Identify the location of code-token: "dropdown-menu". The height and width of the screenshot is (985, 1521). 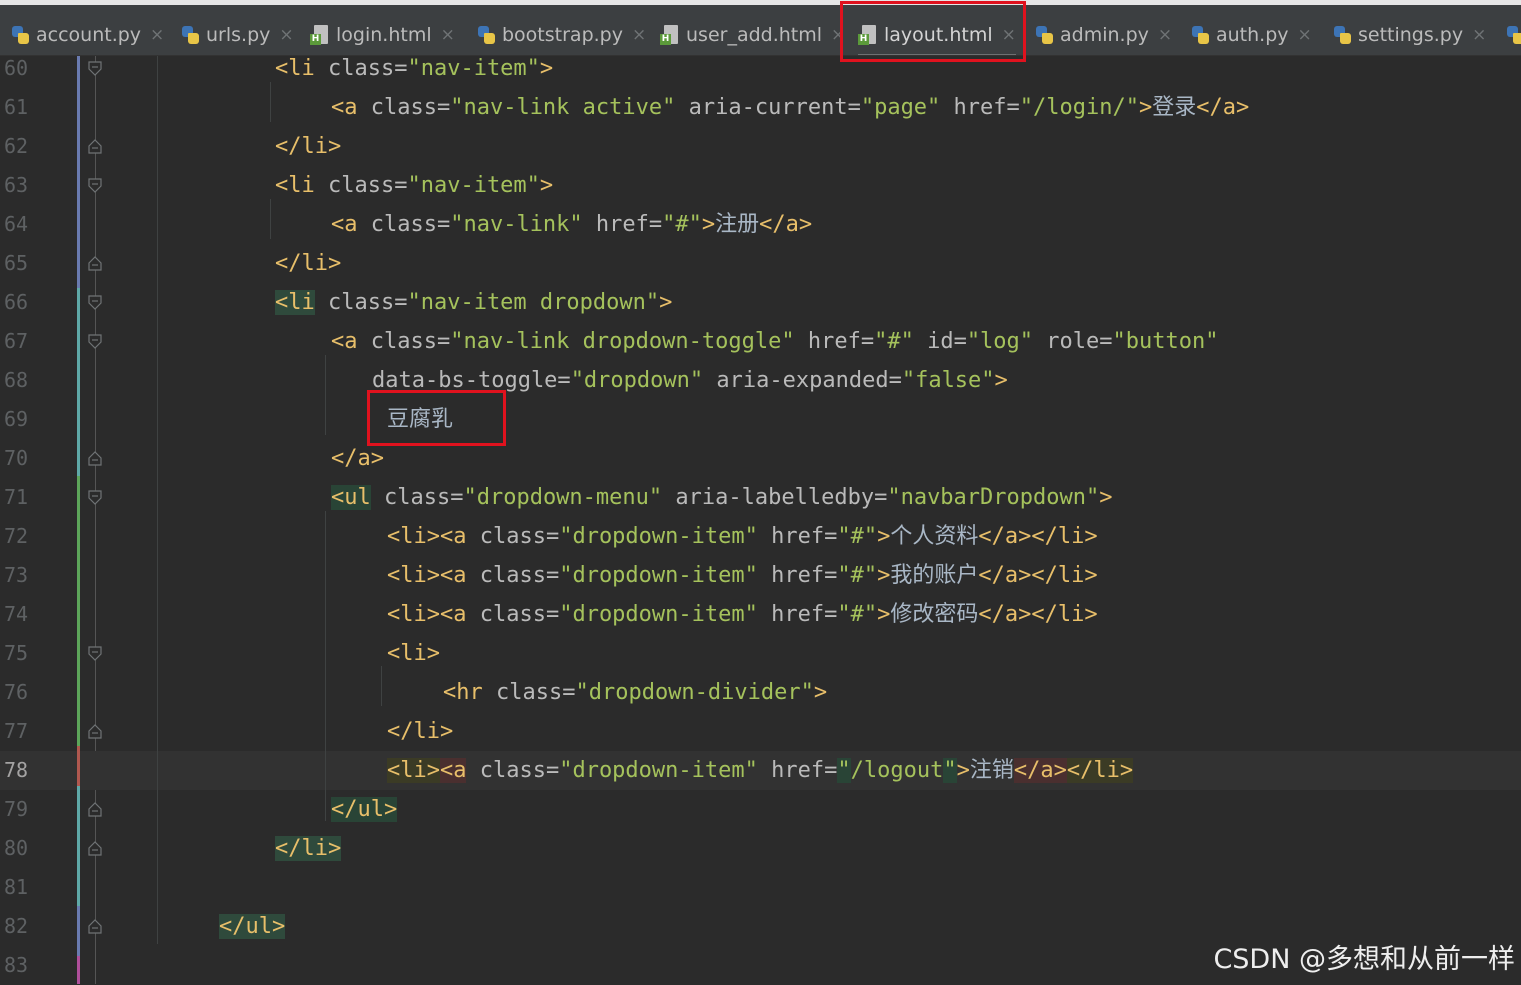
(563, 497).